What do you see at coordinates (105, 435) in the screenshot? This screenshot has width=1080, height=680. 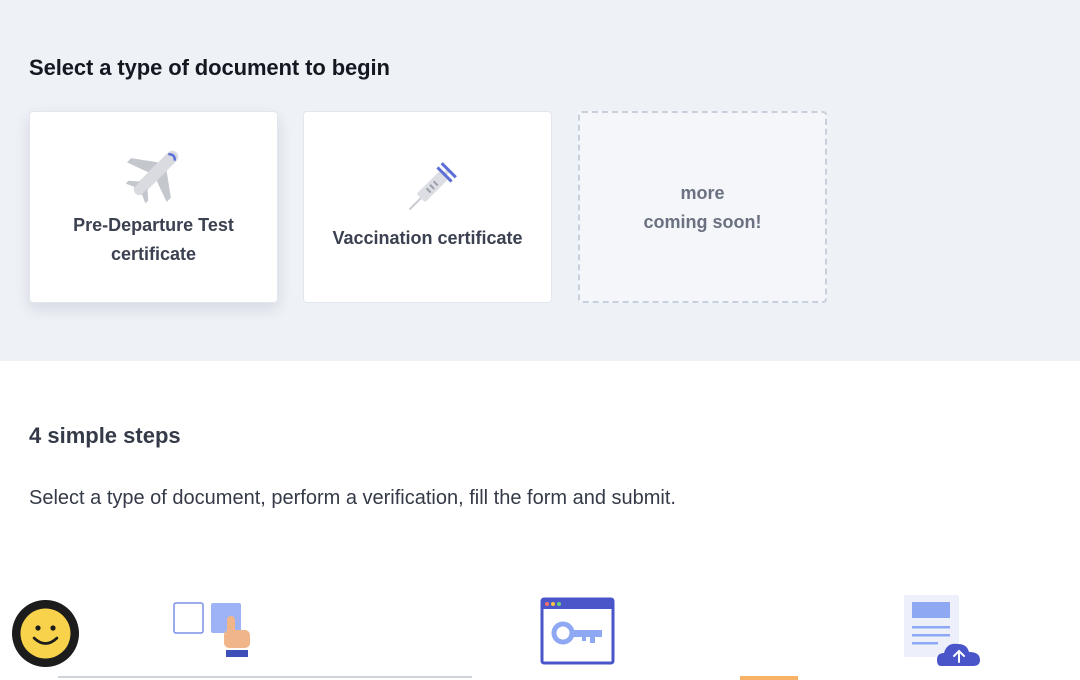 I see `steps-title: 4 simple steps` at bounding box center [105, 435].